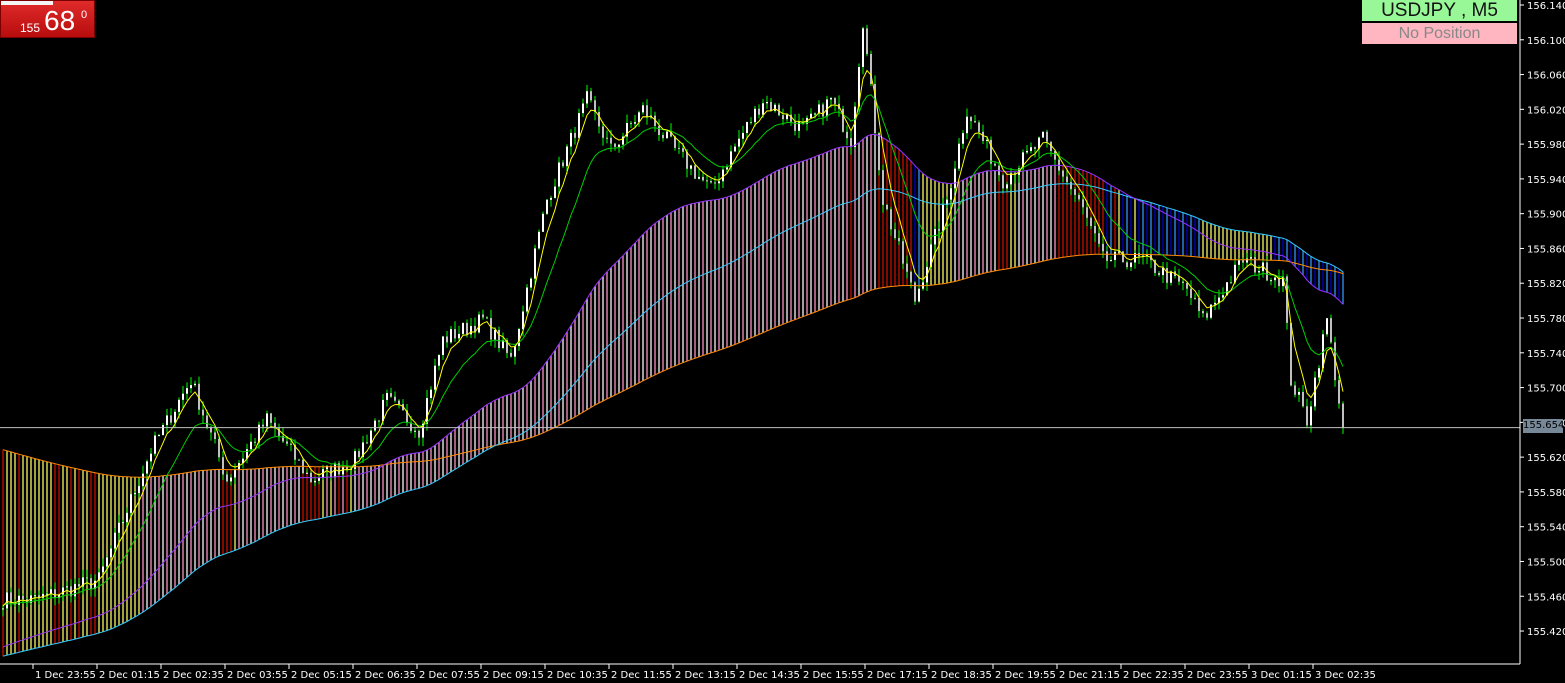 Image resolution: width=1565 pixels, height=683 pixels. Describe the element at coordinates (257, 675) in the screenshot. I see `time-tick-label: 2 Dec 03:55` at that location.